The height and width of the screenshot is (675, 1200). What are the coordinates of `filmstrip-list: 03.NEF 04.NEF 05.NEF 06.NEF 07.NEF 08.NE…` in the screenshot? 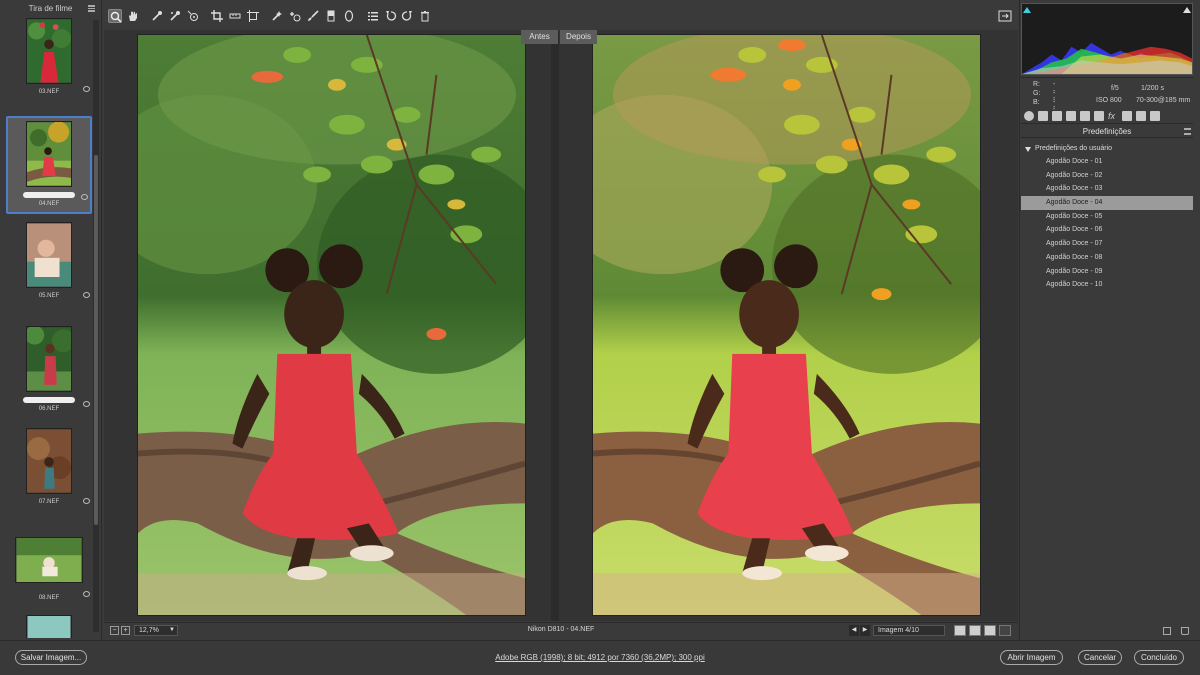 It's located at (49, 328).